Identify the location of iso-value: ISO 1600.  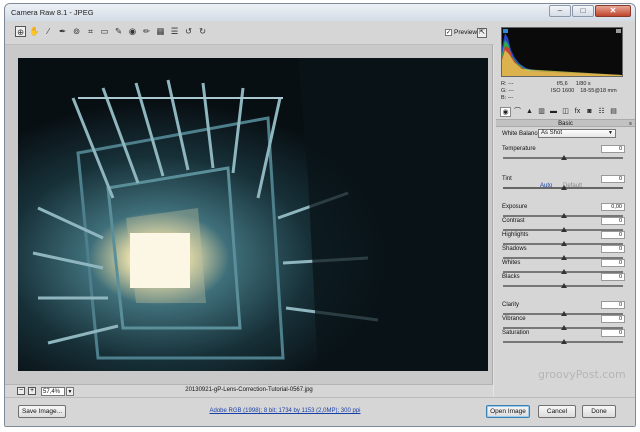
(563, 91).